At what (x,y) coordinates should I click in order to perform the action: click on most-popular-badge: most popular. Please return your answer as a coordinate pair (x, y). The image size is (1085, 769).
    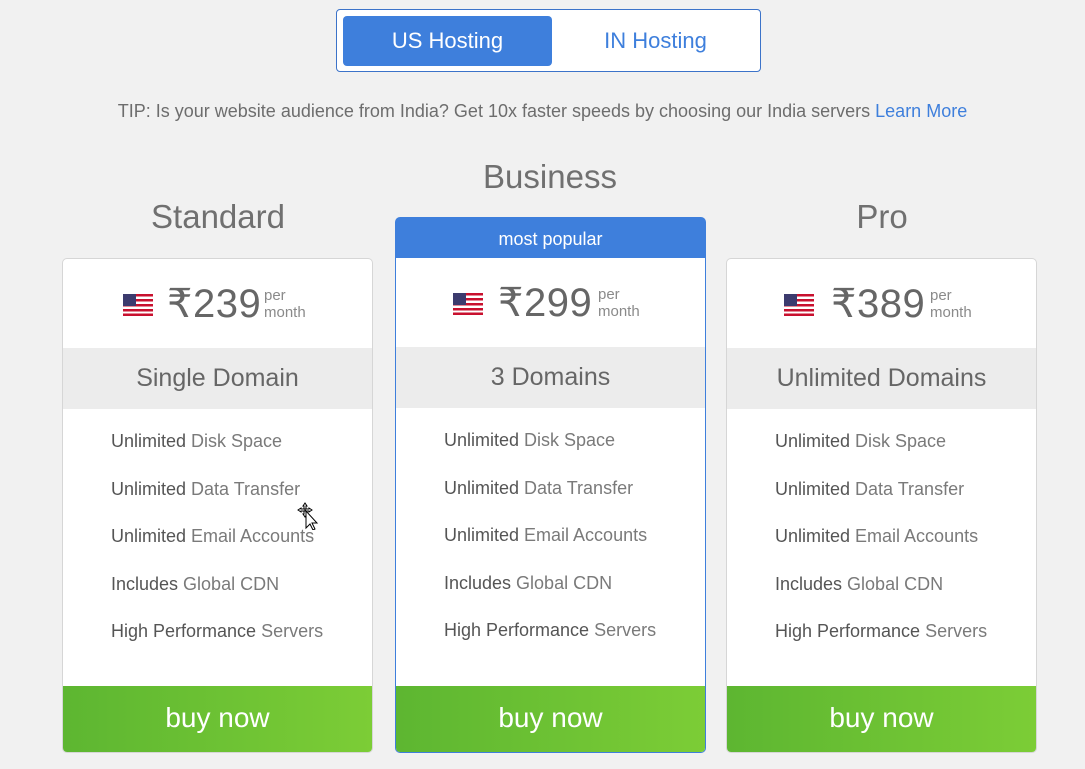
    Looking at the image, I should click on (550, 238).